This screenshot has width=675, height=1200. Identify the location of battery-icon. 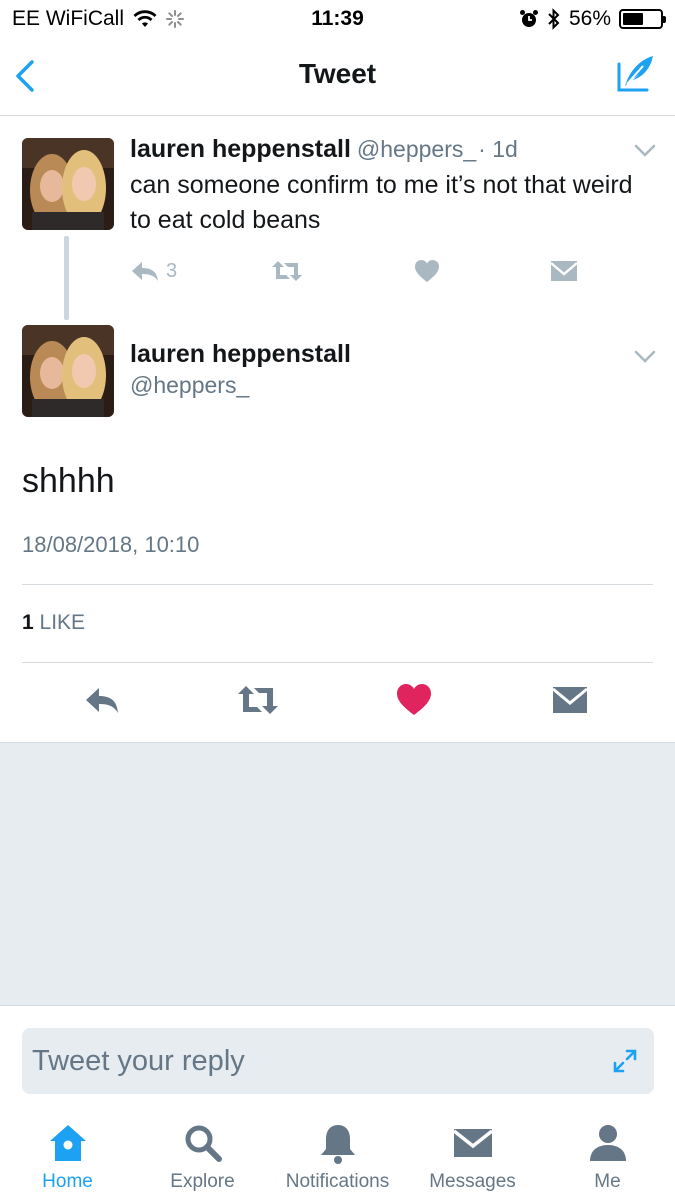
(642, 19).